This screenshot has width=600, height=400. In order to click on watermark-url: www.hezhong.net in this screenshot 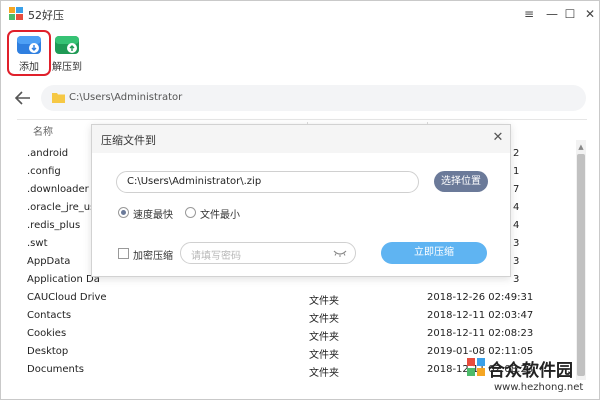, I will do `click(539, 387)`.